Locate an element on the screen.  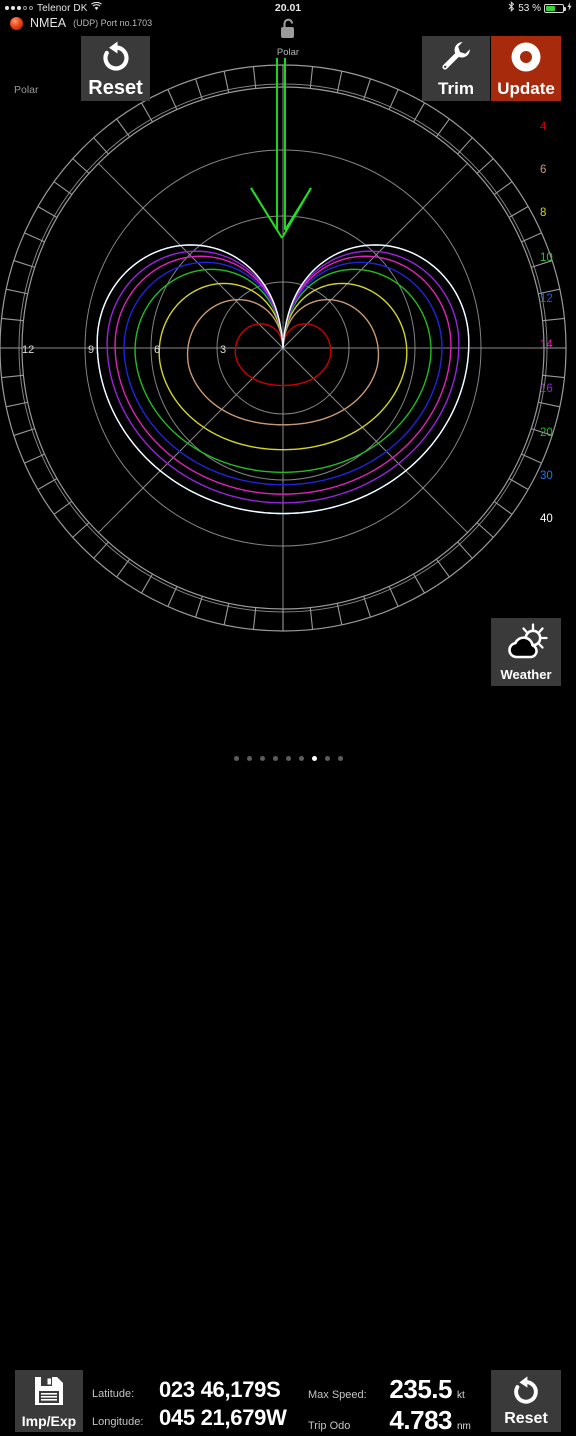
latitude-label: Latitude: is located at coordinates (113, 1394).